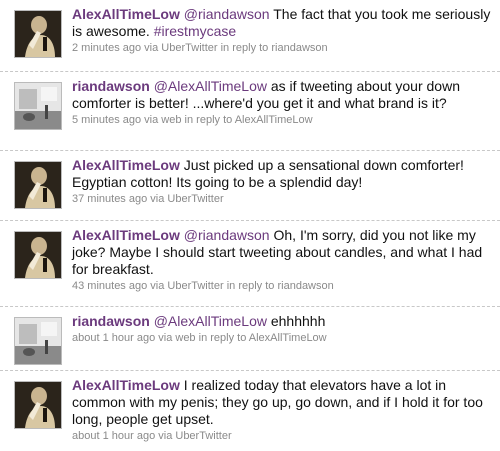  Describe the element at coordinates (106, 120) in the screenshot. I see `tweet-timestamp-link: 5 minutes ago` at that location.